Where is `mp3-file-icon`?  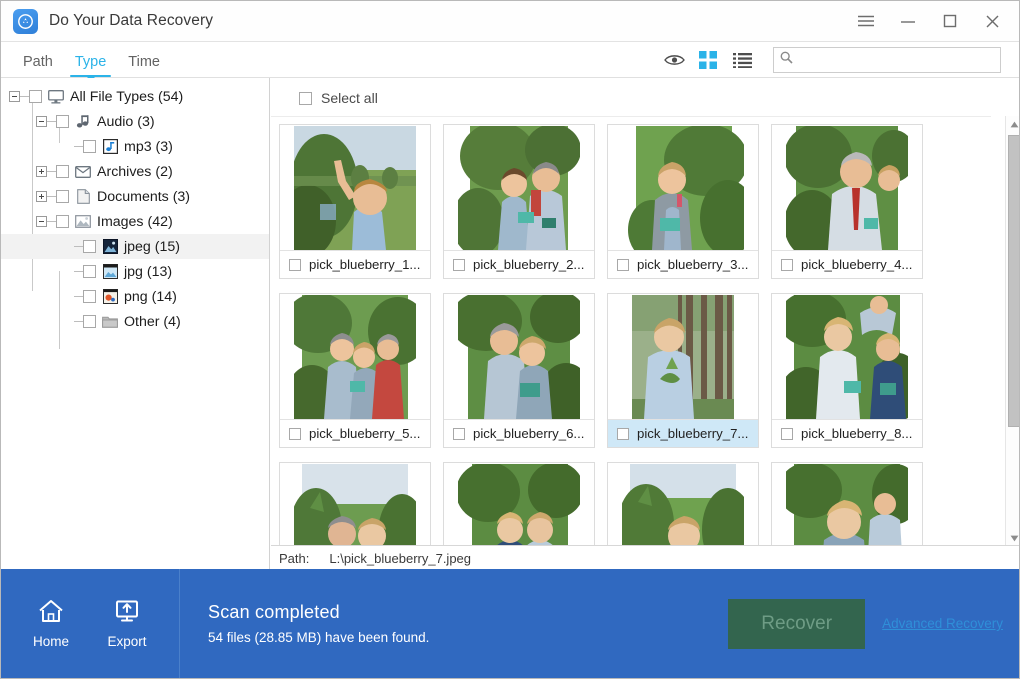 mp3-file-icon is located at coordinates (110, 146).